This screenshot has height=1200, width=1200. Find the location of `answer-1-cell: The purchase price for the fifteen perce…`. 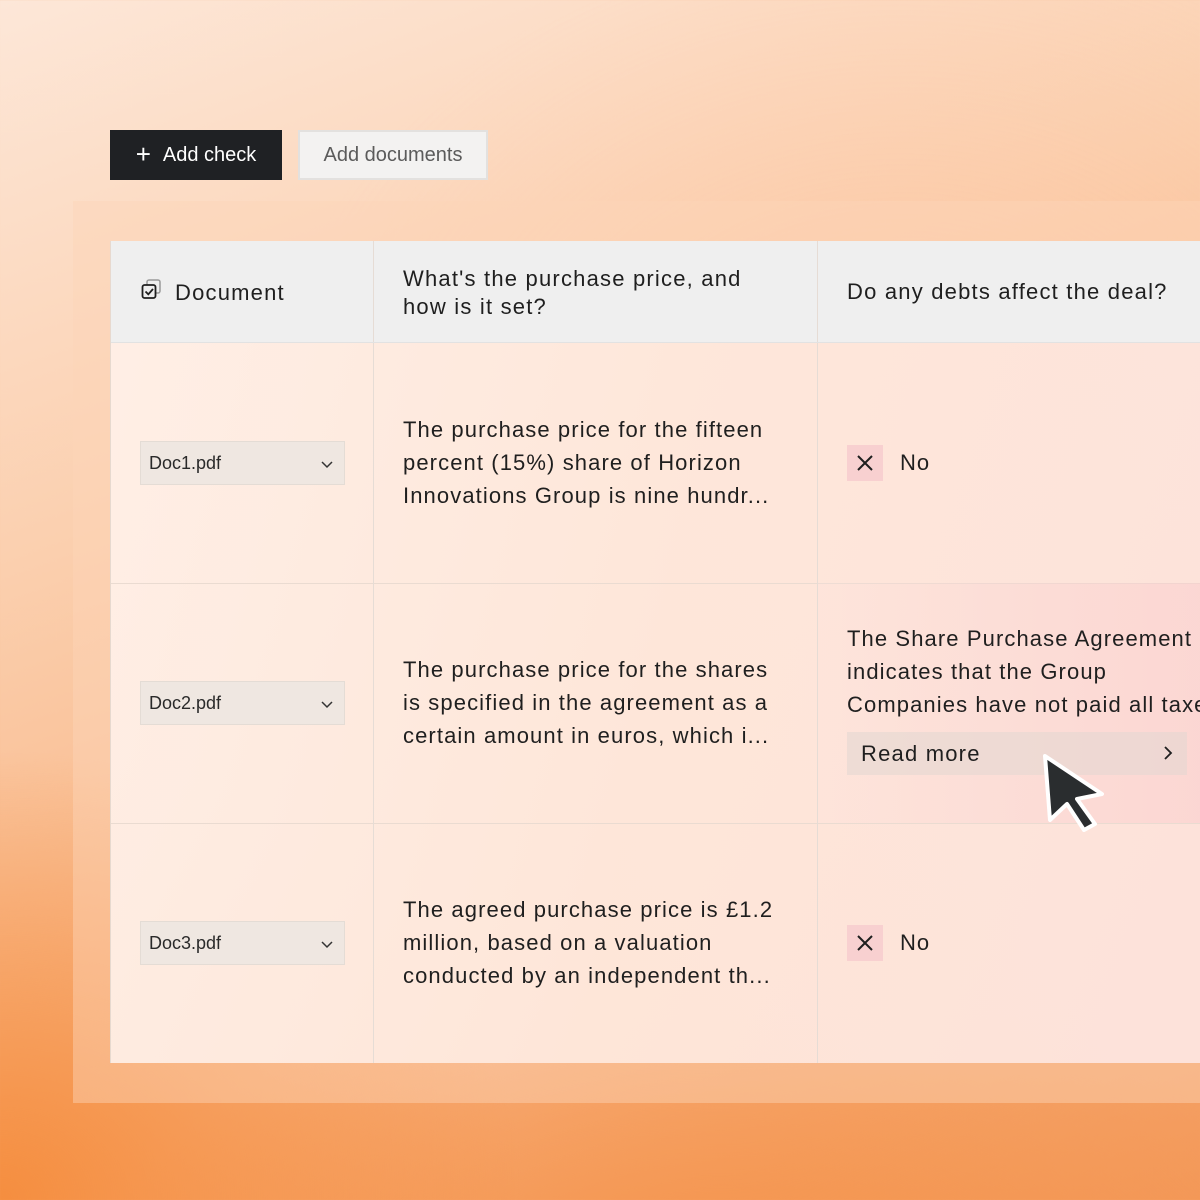

answer-1-cell: The purchase price for the fifteen perce… is located at coordinates (596, 463).